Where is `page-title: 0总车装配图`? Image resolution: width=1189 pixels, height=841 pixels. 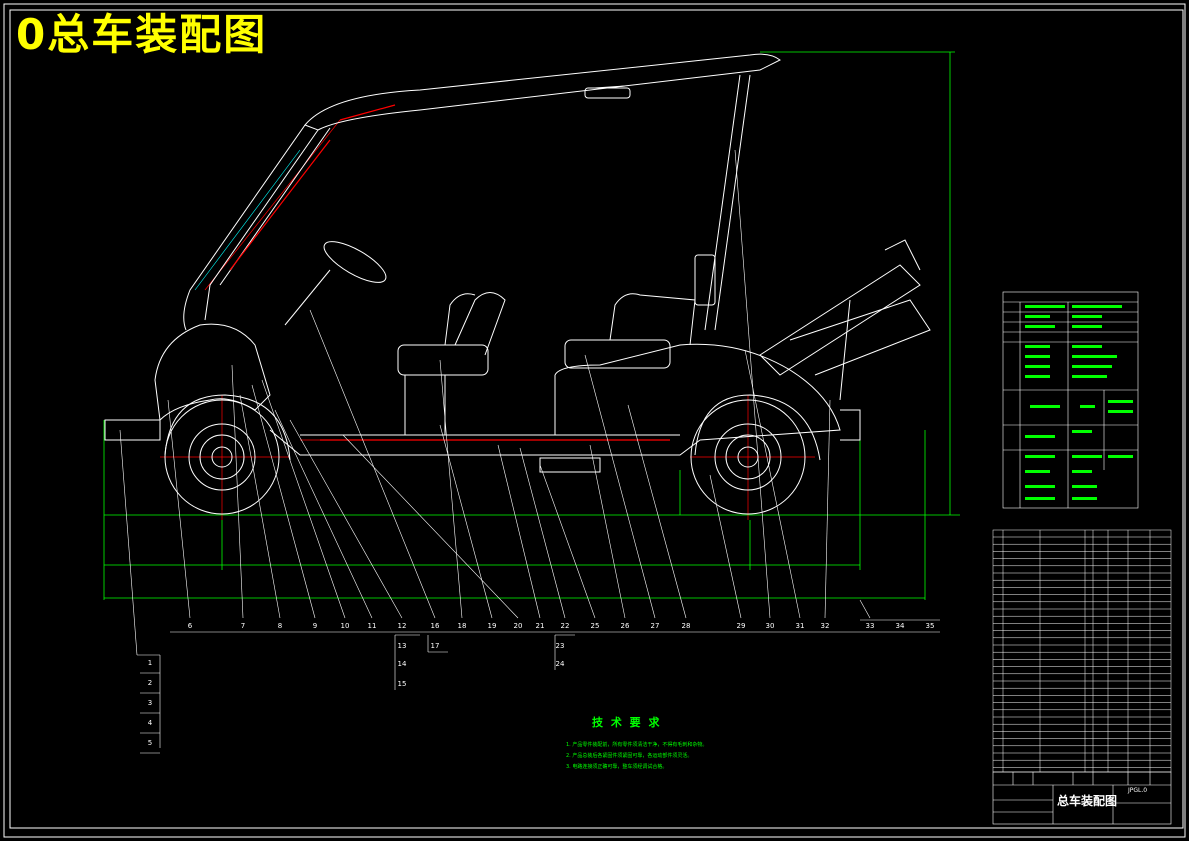 page-title: 0总车装配图 is located at coordinates (142, 34).